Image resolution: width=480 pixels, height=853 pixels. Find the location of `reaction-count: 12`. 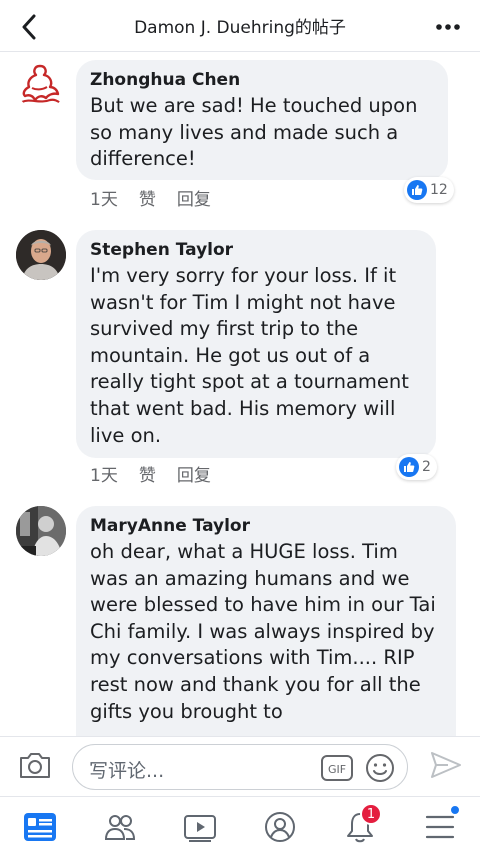

reaction-count: 12 is located at coordinates (429, 190).